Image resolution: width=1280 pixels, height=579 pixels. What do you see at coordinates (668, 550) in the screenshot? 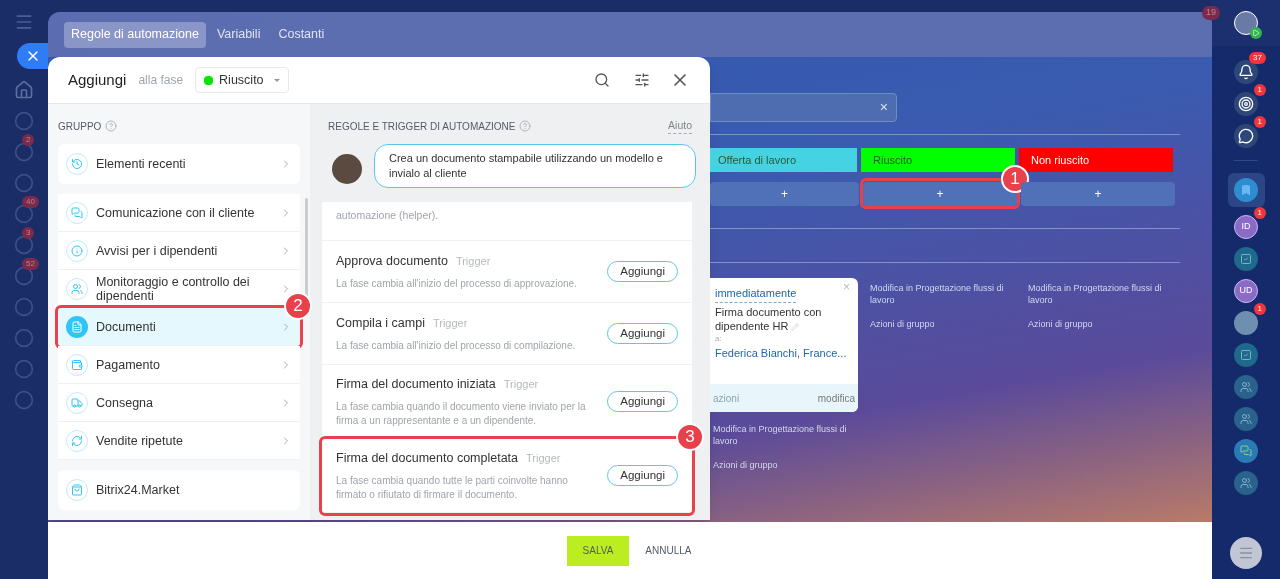
I see `cancel-button: ANNULLA` at bounding box center [668, 550].